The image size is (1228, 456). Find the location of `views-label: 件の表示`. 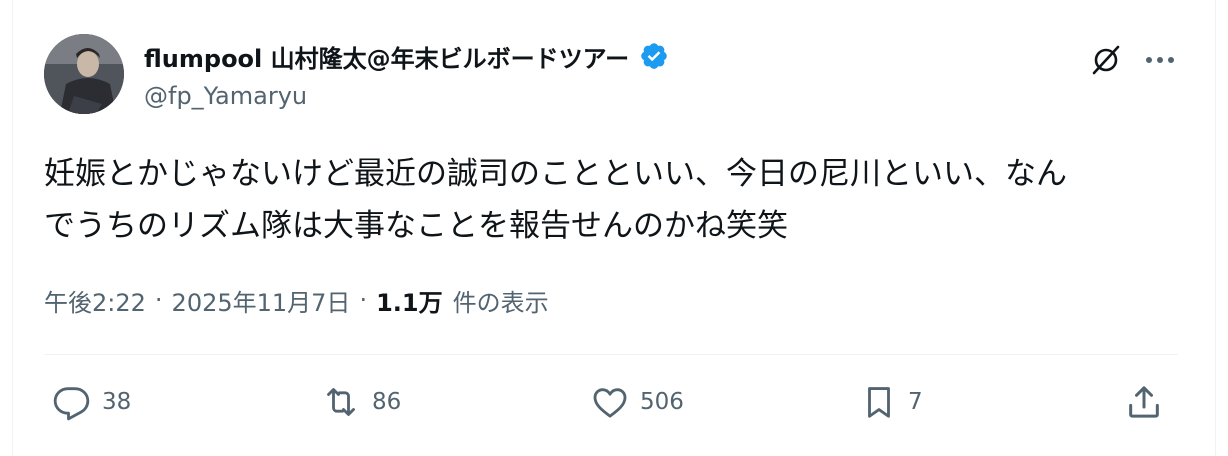

views-label: 件の表示 is located at coordinates (501, 300).